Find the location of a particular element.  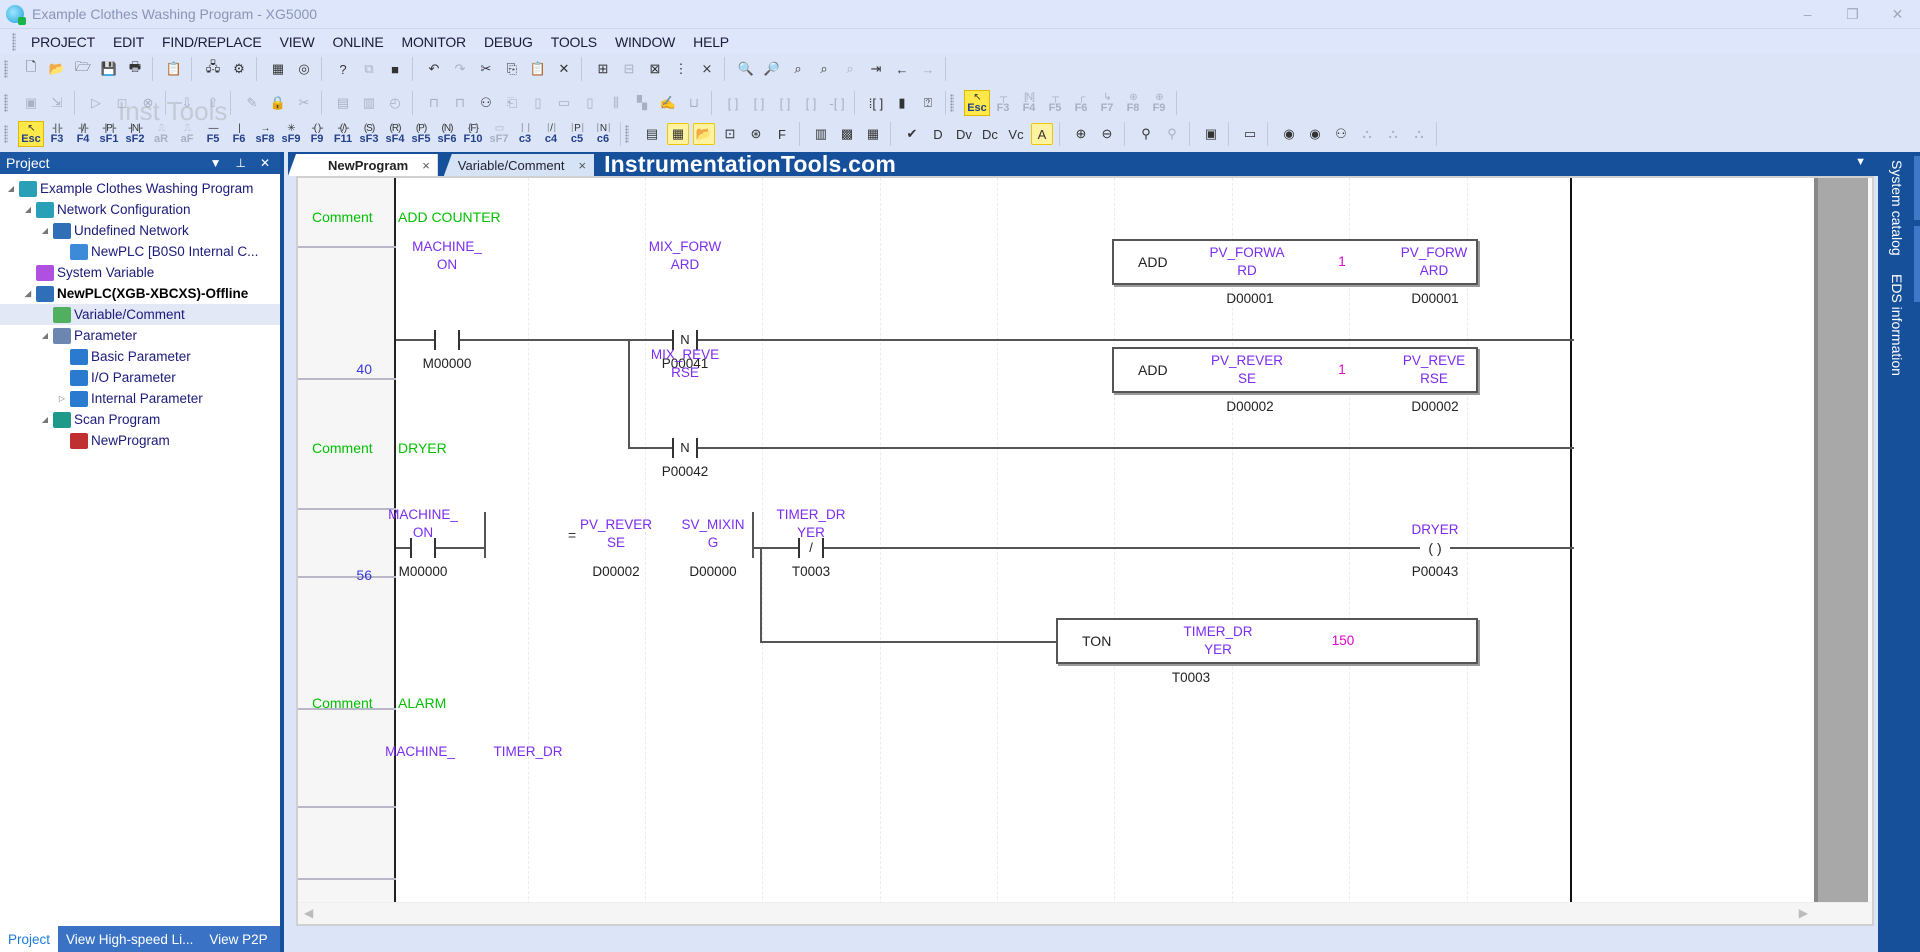

add-function-block: ADD PV_REVER SE 1 PV_REVE RSE is located at coordinates (1295, 370).